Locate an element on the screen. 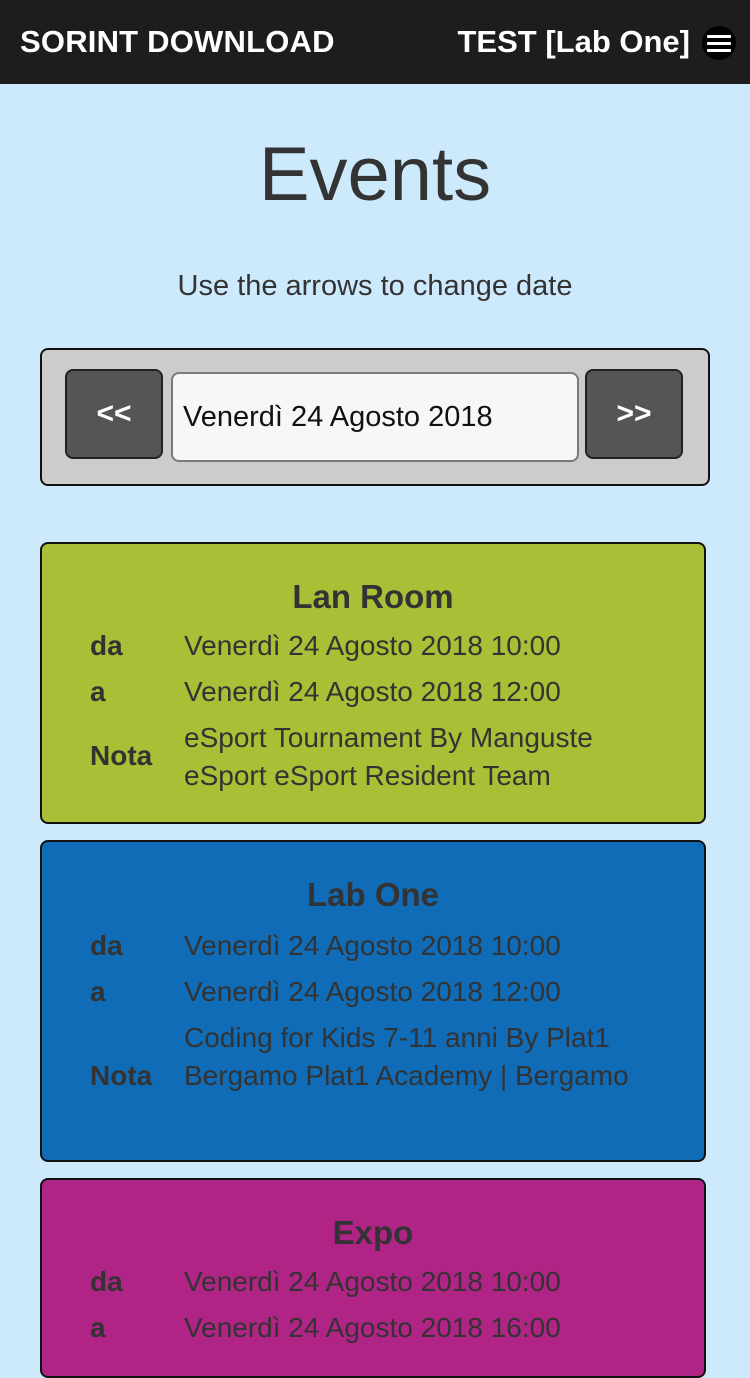  page-title: Events is located at coordinates (375, 174).